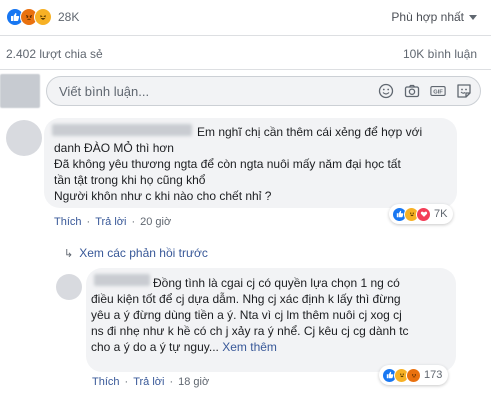 This screenshot has height=403, width=491. Describe the element at coordinates (433, 375) in the screenshot. I see `comment-reaction-count: 173` at that location.